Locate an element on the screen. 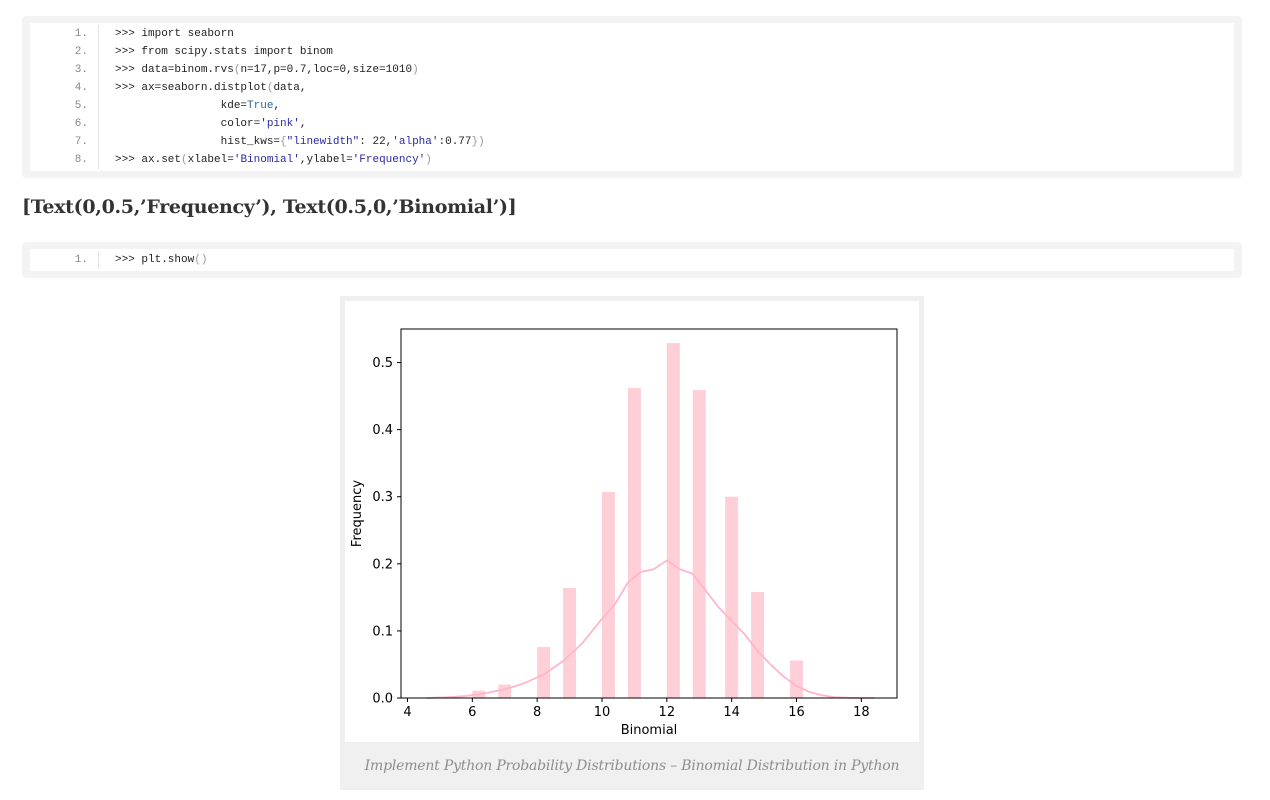 The width and height of the screenshot is (1270, 800). kde-line is located at coordinates (650, 629).